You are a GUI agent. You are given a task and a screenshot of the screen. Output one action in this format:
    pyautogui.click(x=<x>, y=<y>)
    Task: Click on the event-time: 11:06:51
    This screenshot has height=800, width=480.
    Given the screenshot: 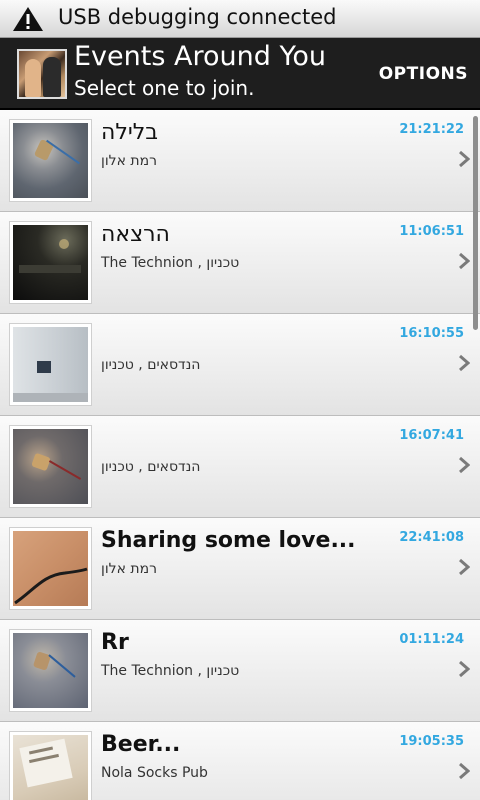 What is the action you would take?
    pyautogui.click(x=431, y=231)
    